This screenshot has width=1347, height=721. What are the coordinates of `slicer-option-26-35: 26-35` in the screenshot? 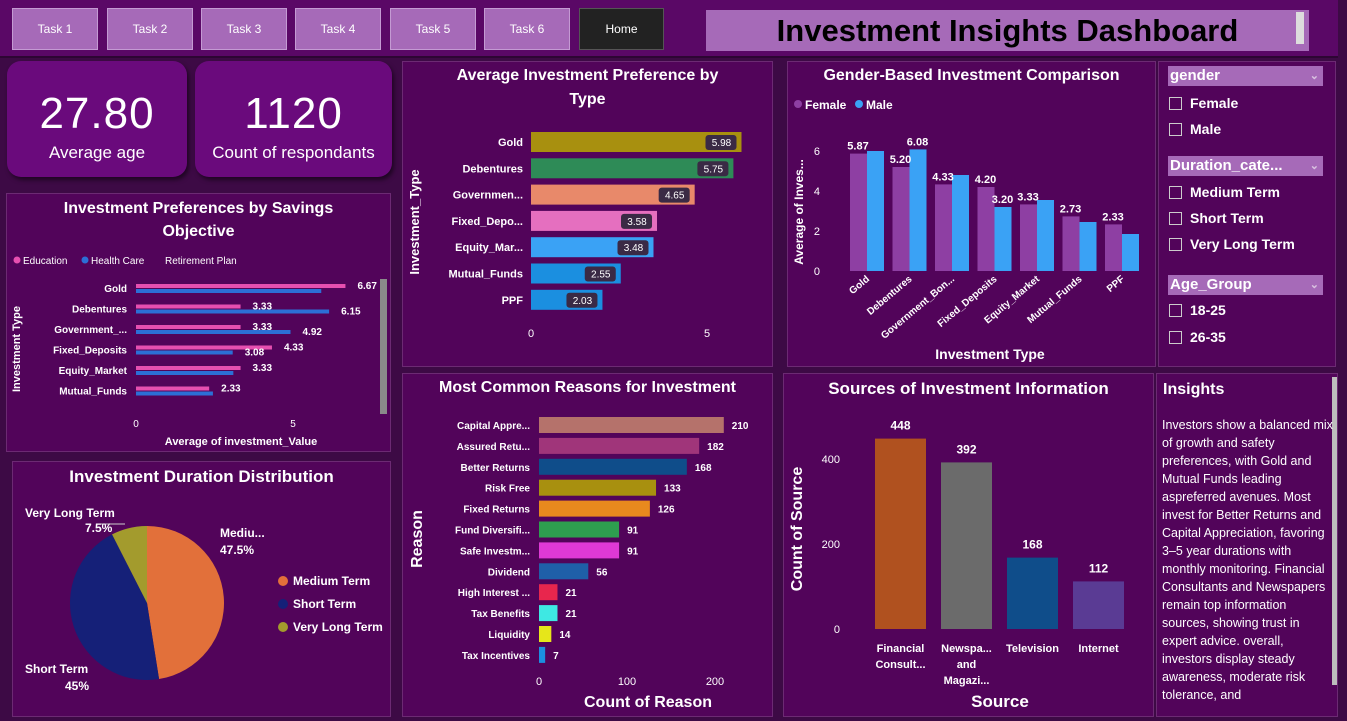 It's located at (1197, 337).